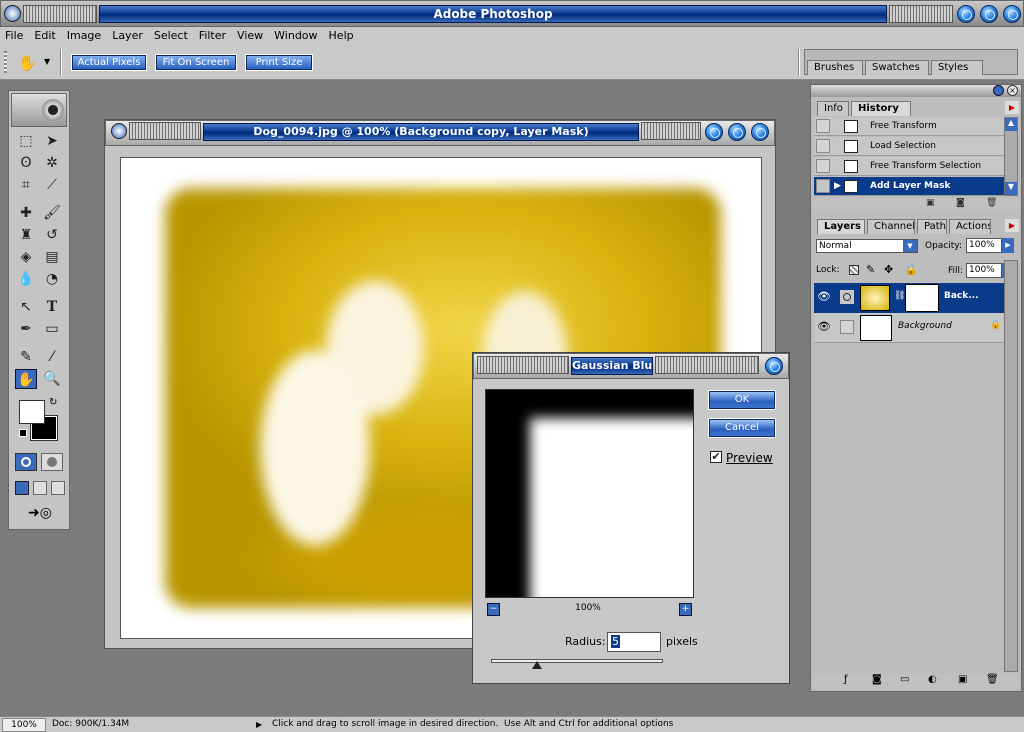 Image resolution: width=1024 pixels, height=732 pixels. What do you see at coordinates (52, 279) in the screenshot?
I see `dodge-tool-icon: ◔` at bounding box center [52, 279].